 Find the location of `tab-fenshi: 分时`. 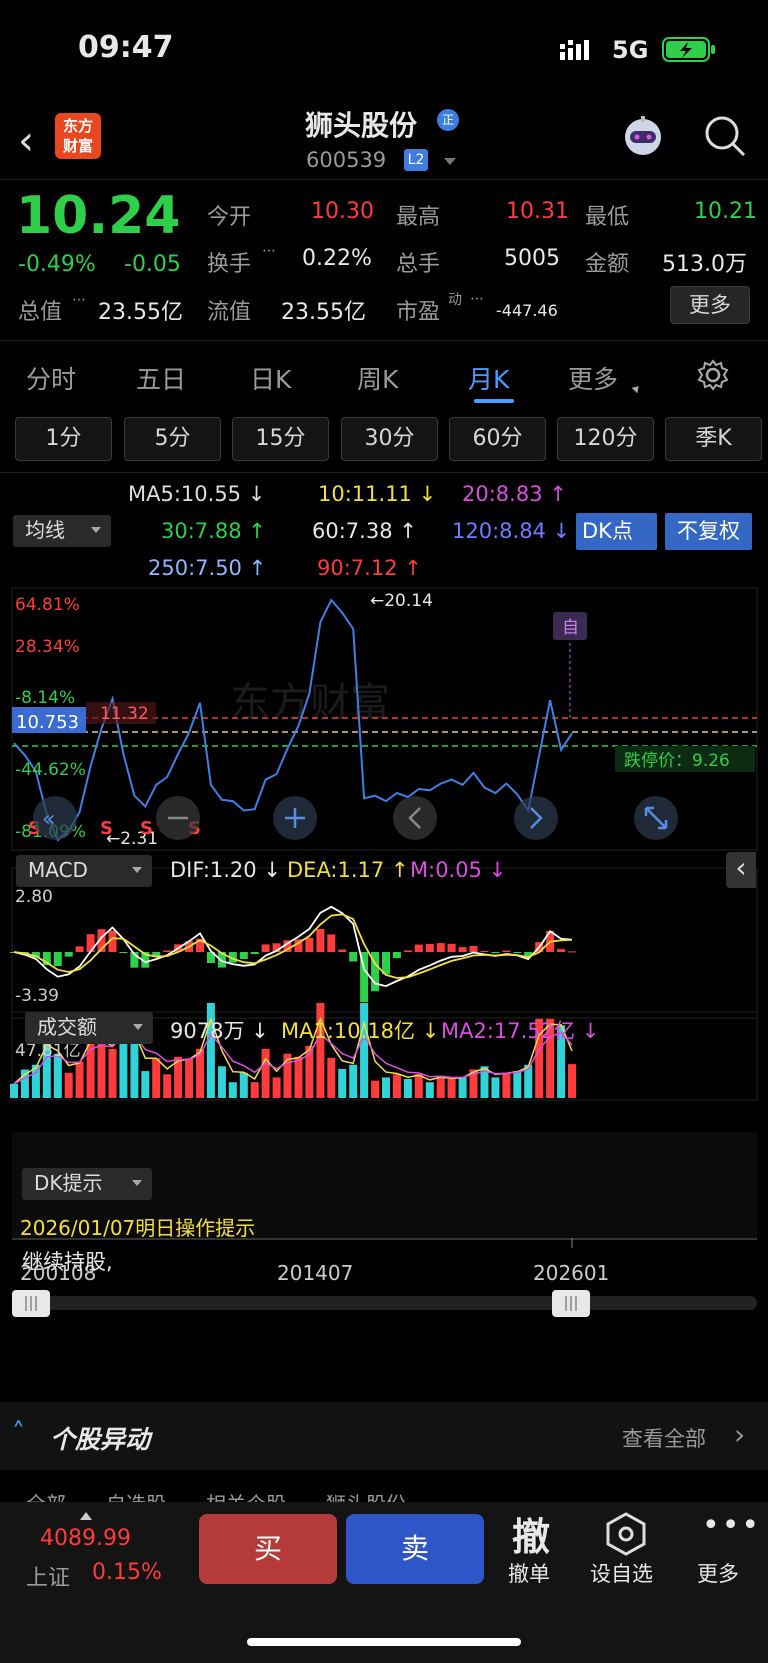

tab-fenshi: 分时 is located at coordinates (51, 378).